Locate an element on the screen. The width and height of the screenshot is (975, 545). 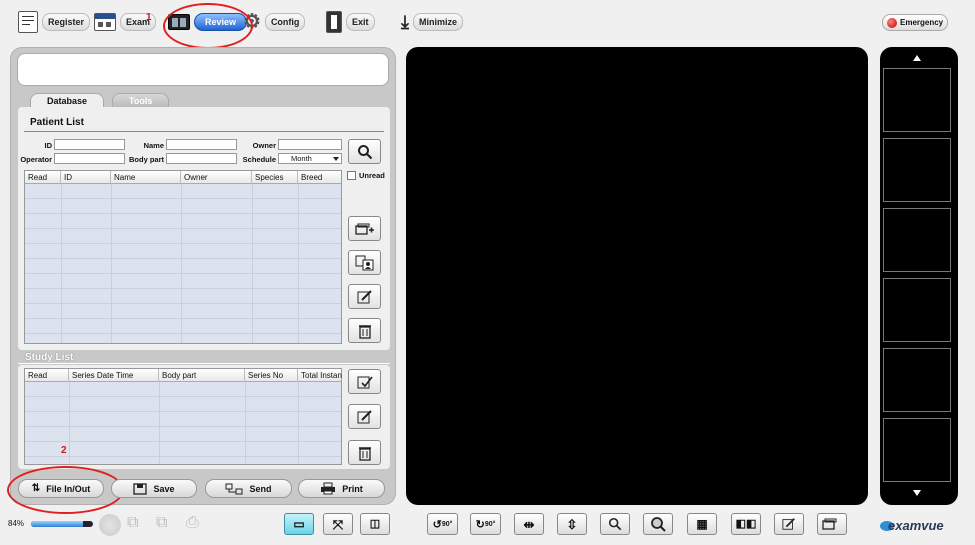
progress-fill is located at coordinates (57, 524).